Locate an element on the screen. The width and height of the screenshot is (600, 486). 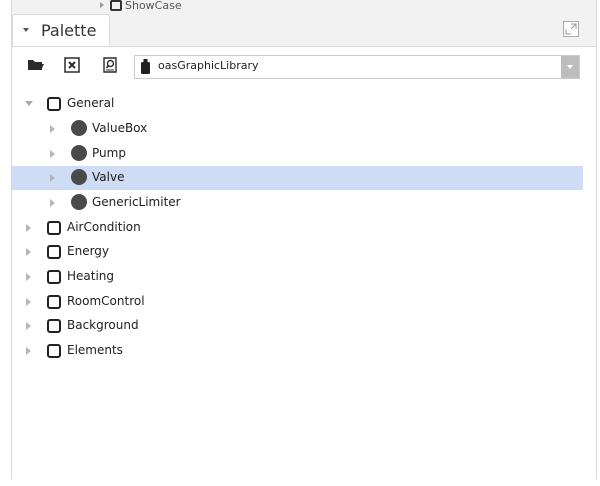
tree-folder-background: Background is located at coordinates (297, 326).